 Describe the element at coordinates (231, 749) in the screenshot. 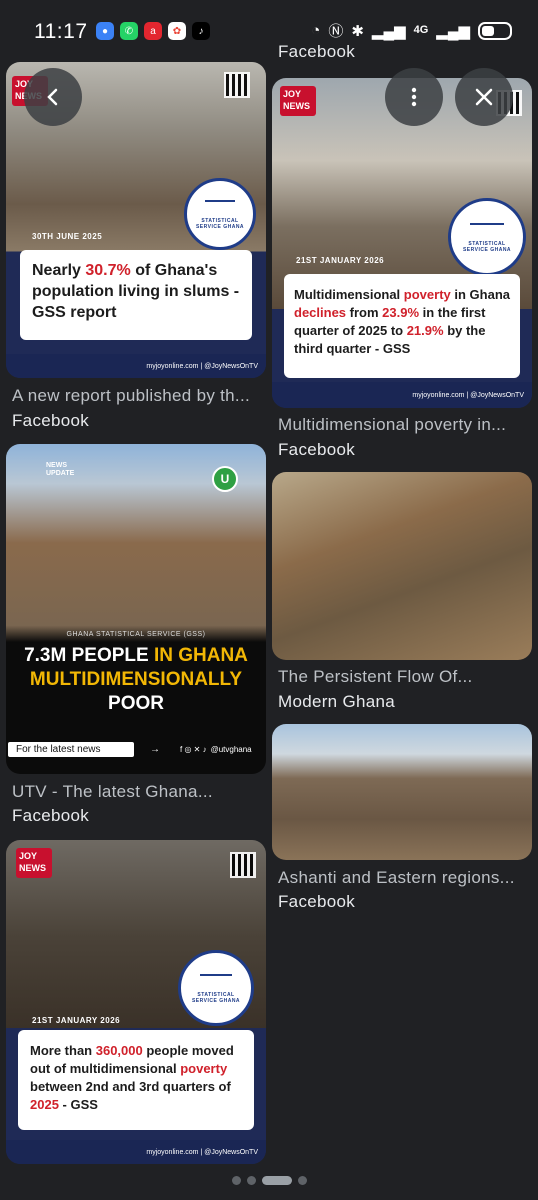

I see `utv-handle: @utvghana` at that location.